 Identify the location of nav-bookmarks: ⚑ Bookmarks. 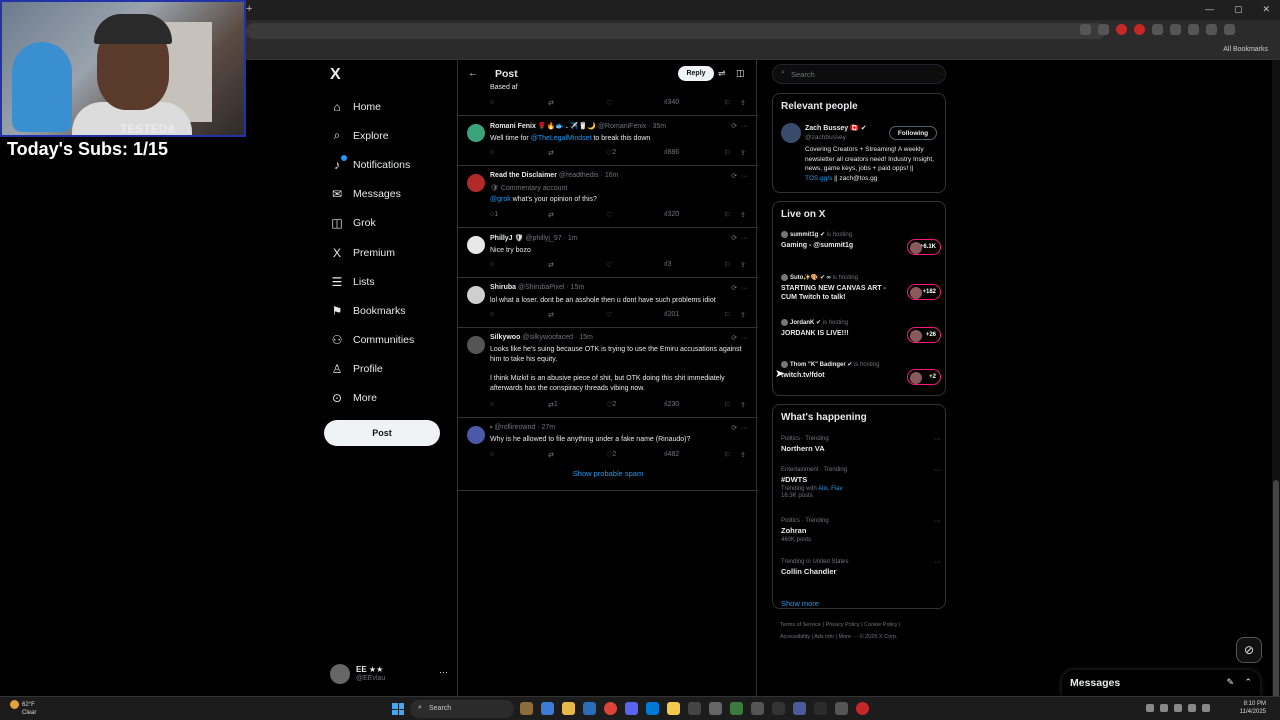
(372, 310).